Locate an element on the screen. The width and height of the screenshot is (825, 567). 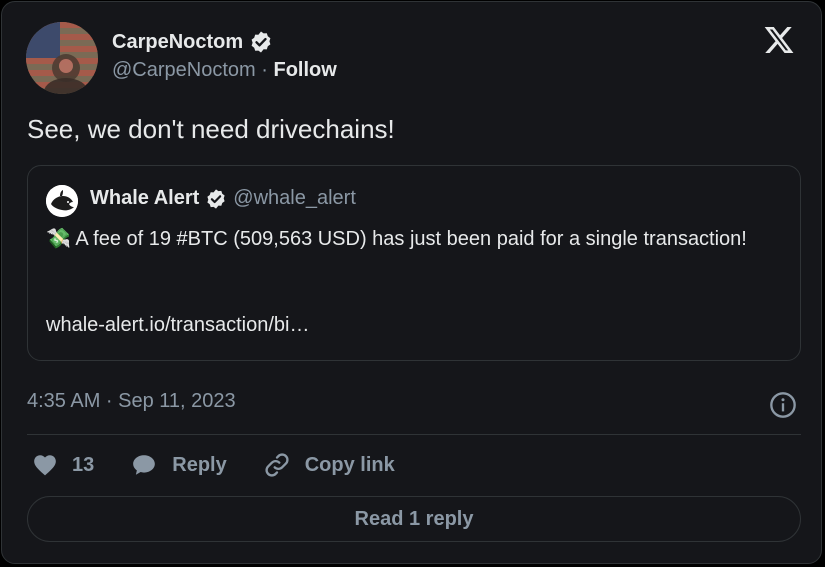
heart-icon is located at coordinates (45, 465).